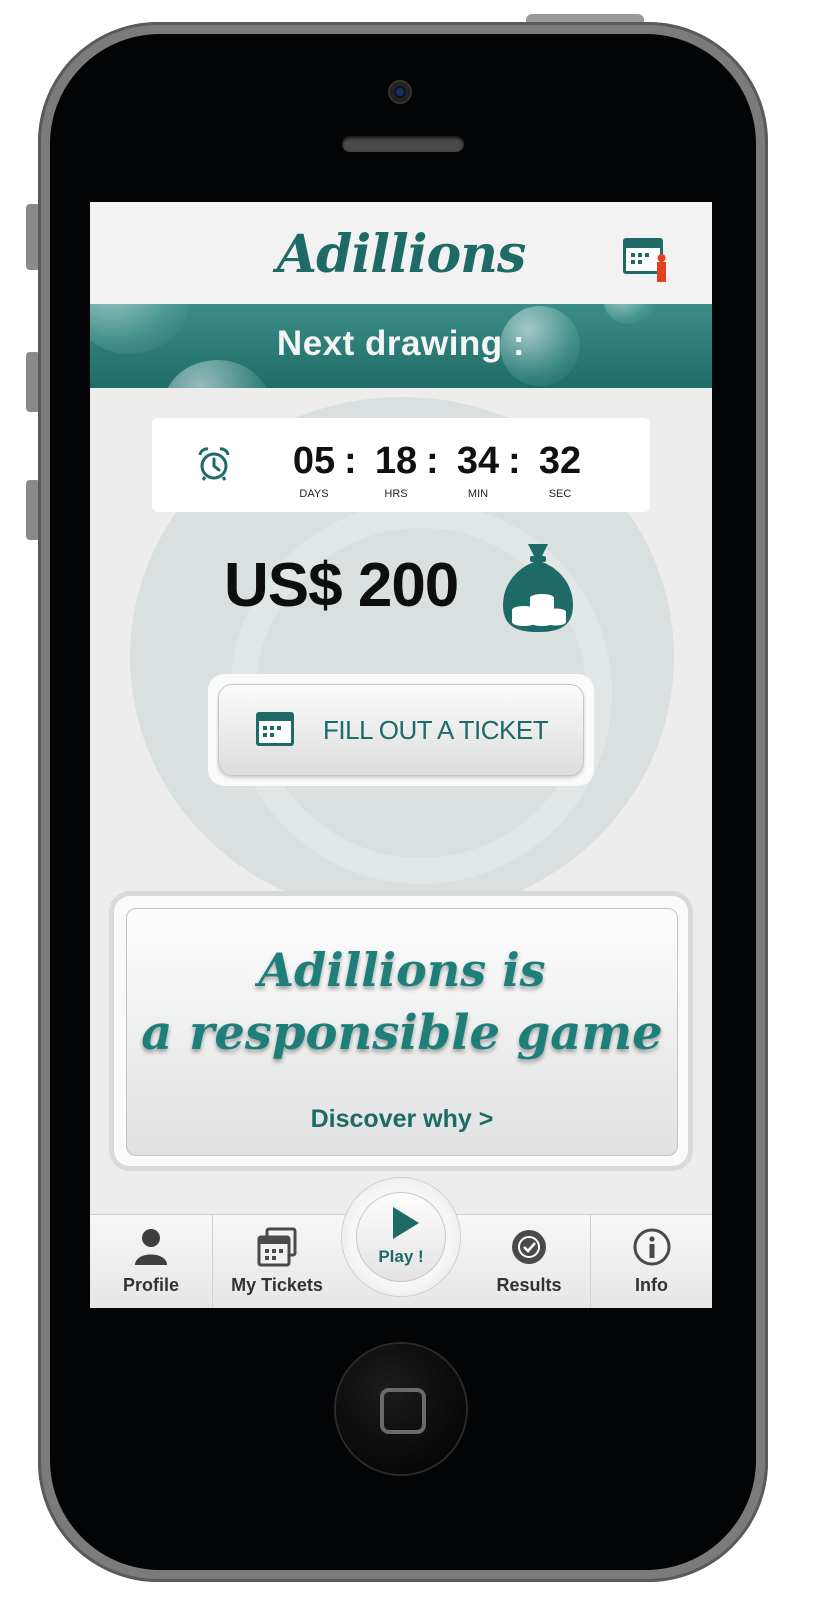 The image size is (816, 1612). I want to click on countdown-hours: 18, so click(396, 461).